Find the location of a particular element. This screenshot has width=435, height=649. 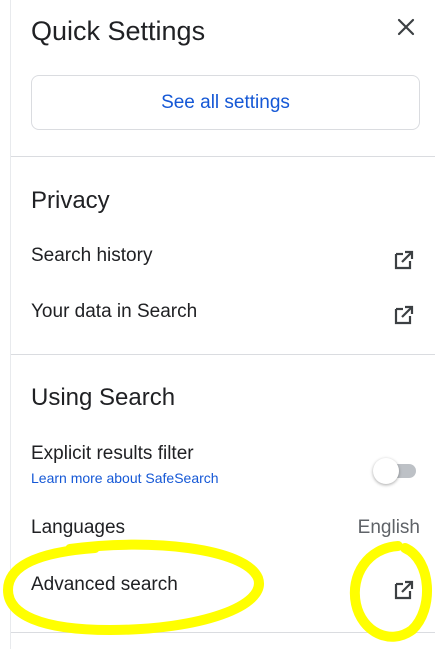

close-button is located at coordinates (406, 27).